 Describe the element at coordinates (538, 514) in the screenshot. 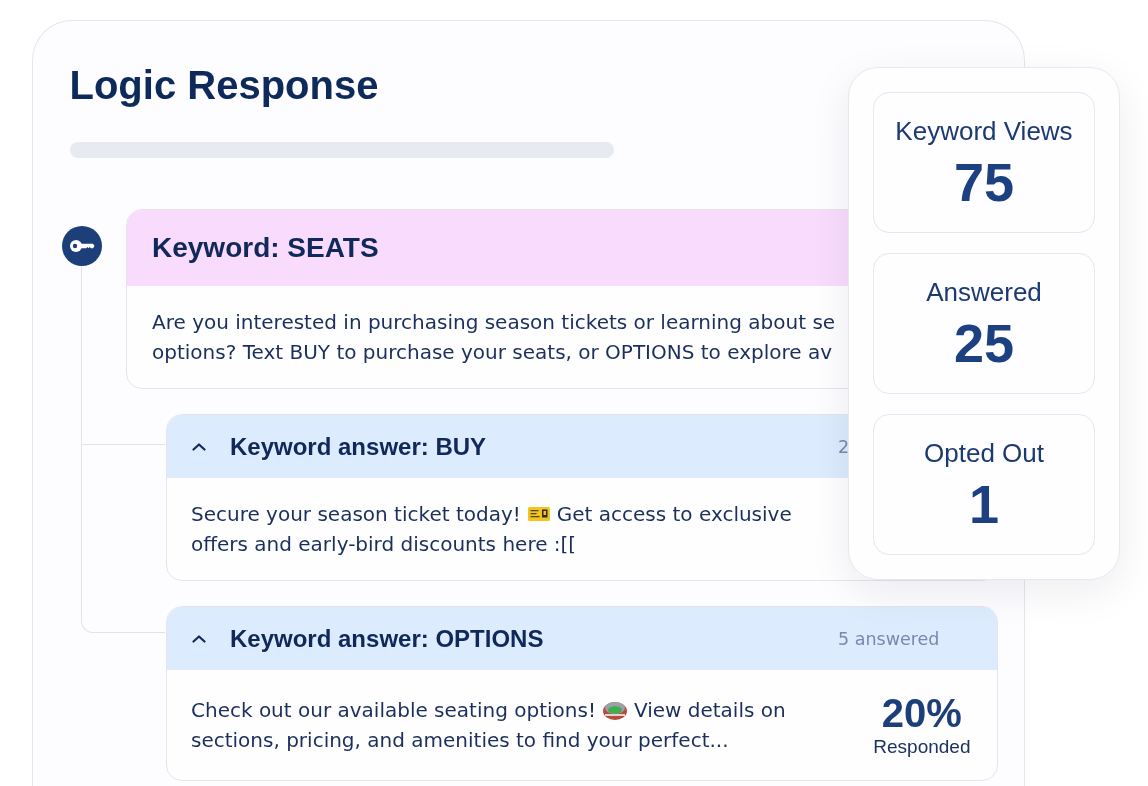

I see `ticket-icon` at that location.